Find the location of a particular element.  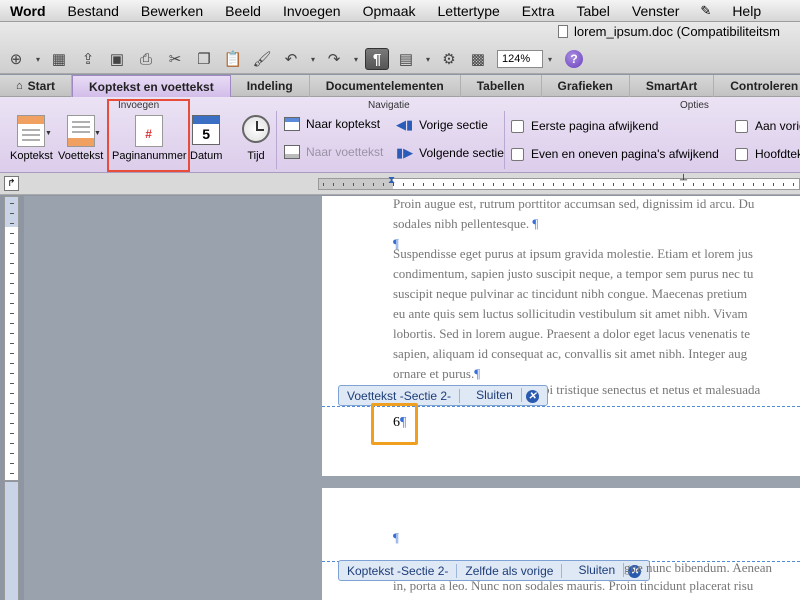

show-document-text-checkbox is located at coordinates (741, 126).